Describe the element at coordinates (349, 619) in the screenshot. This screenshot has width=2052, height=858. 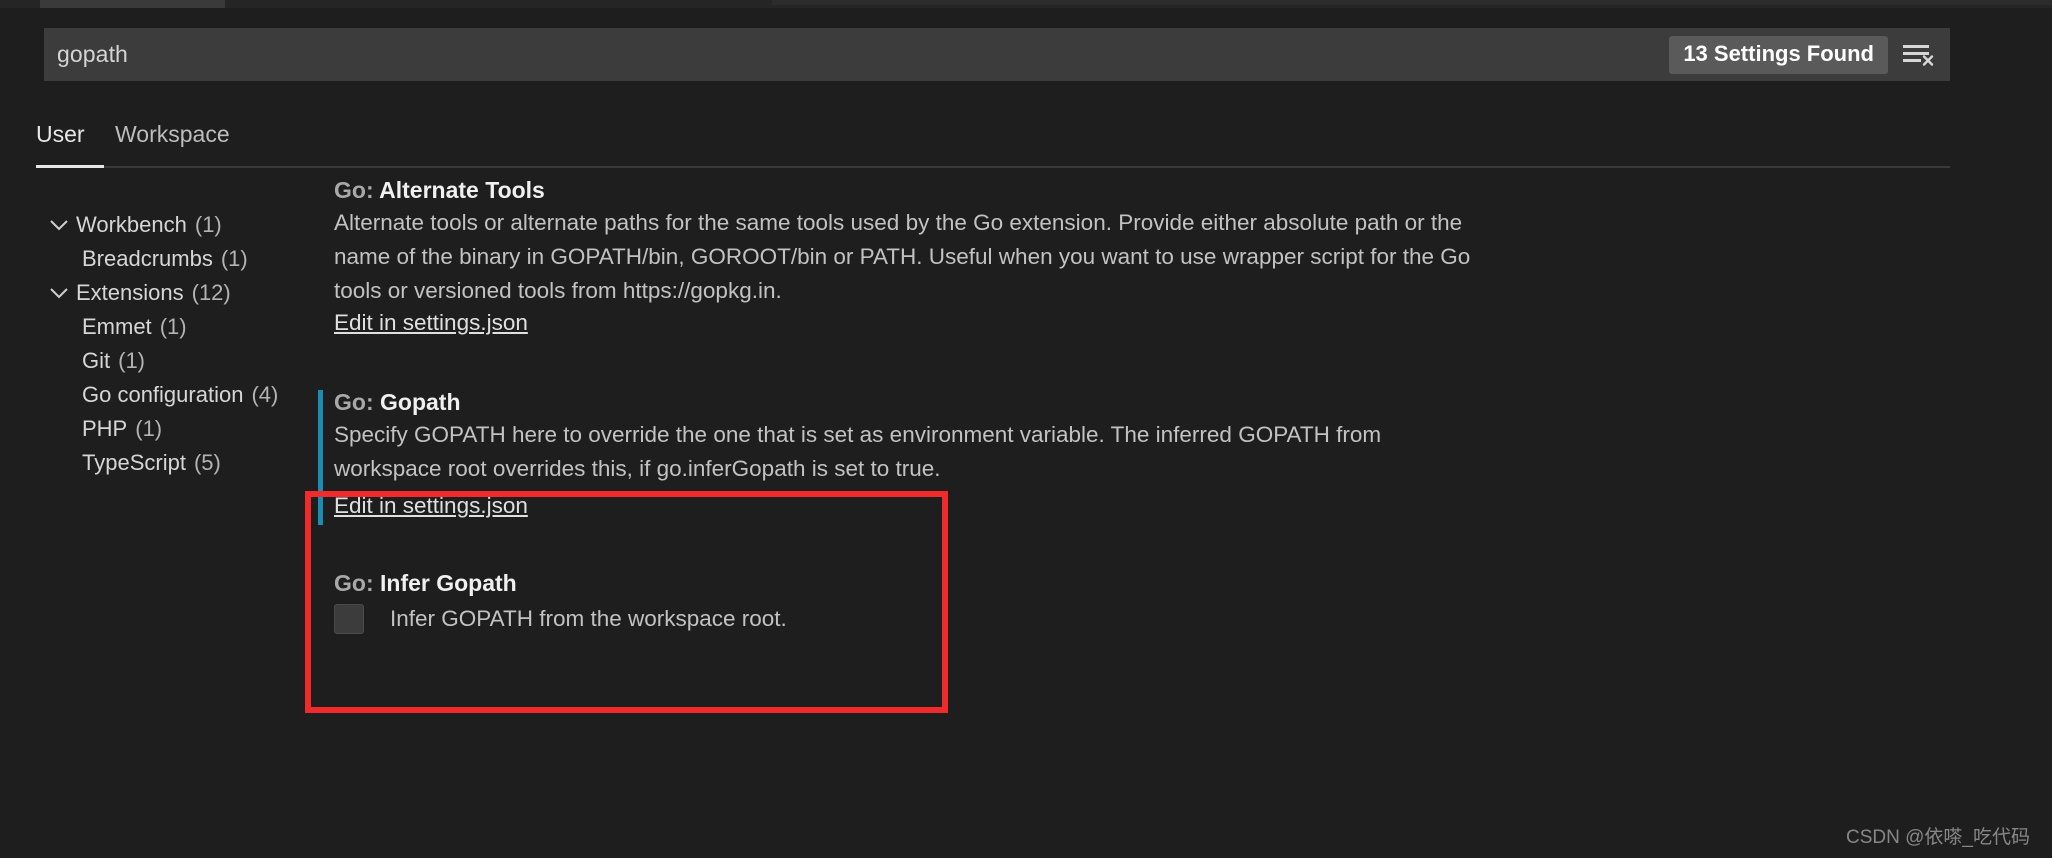
I see `infer-gopath-checkbox` at that location.